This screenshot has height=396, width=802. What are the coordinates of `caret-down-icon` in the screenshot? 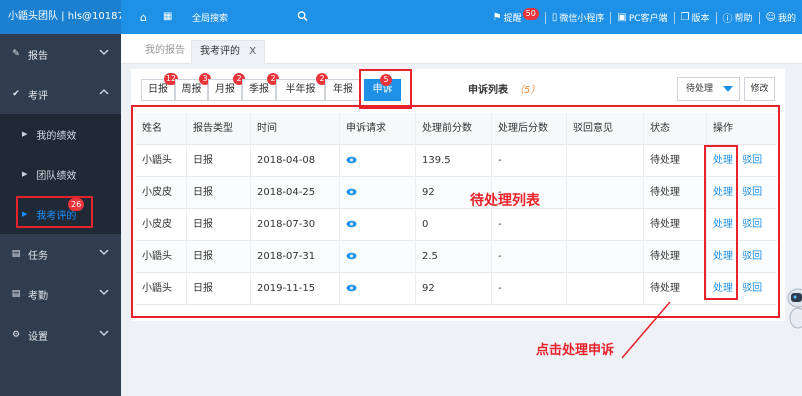 It's located at (728, 89).